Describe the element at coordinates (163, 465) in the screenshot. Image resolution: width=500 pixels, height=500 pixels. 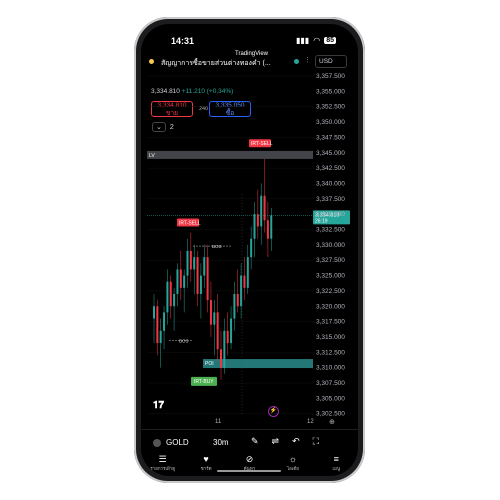
I see `nav-watchlist: ☰ รายการเฝ้าดู` at that location.